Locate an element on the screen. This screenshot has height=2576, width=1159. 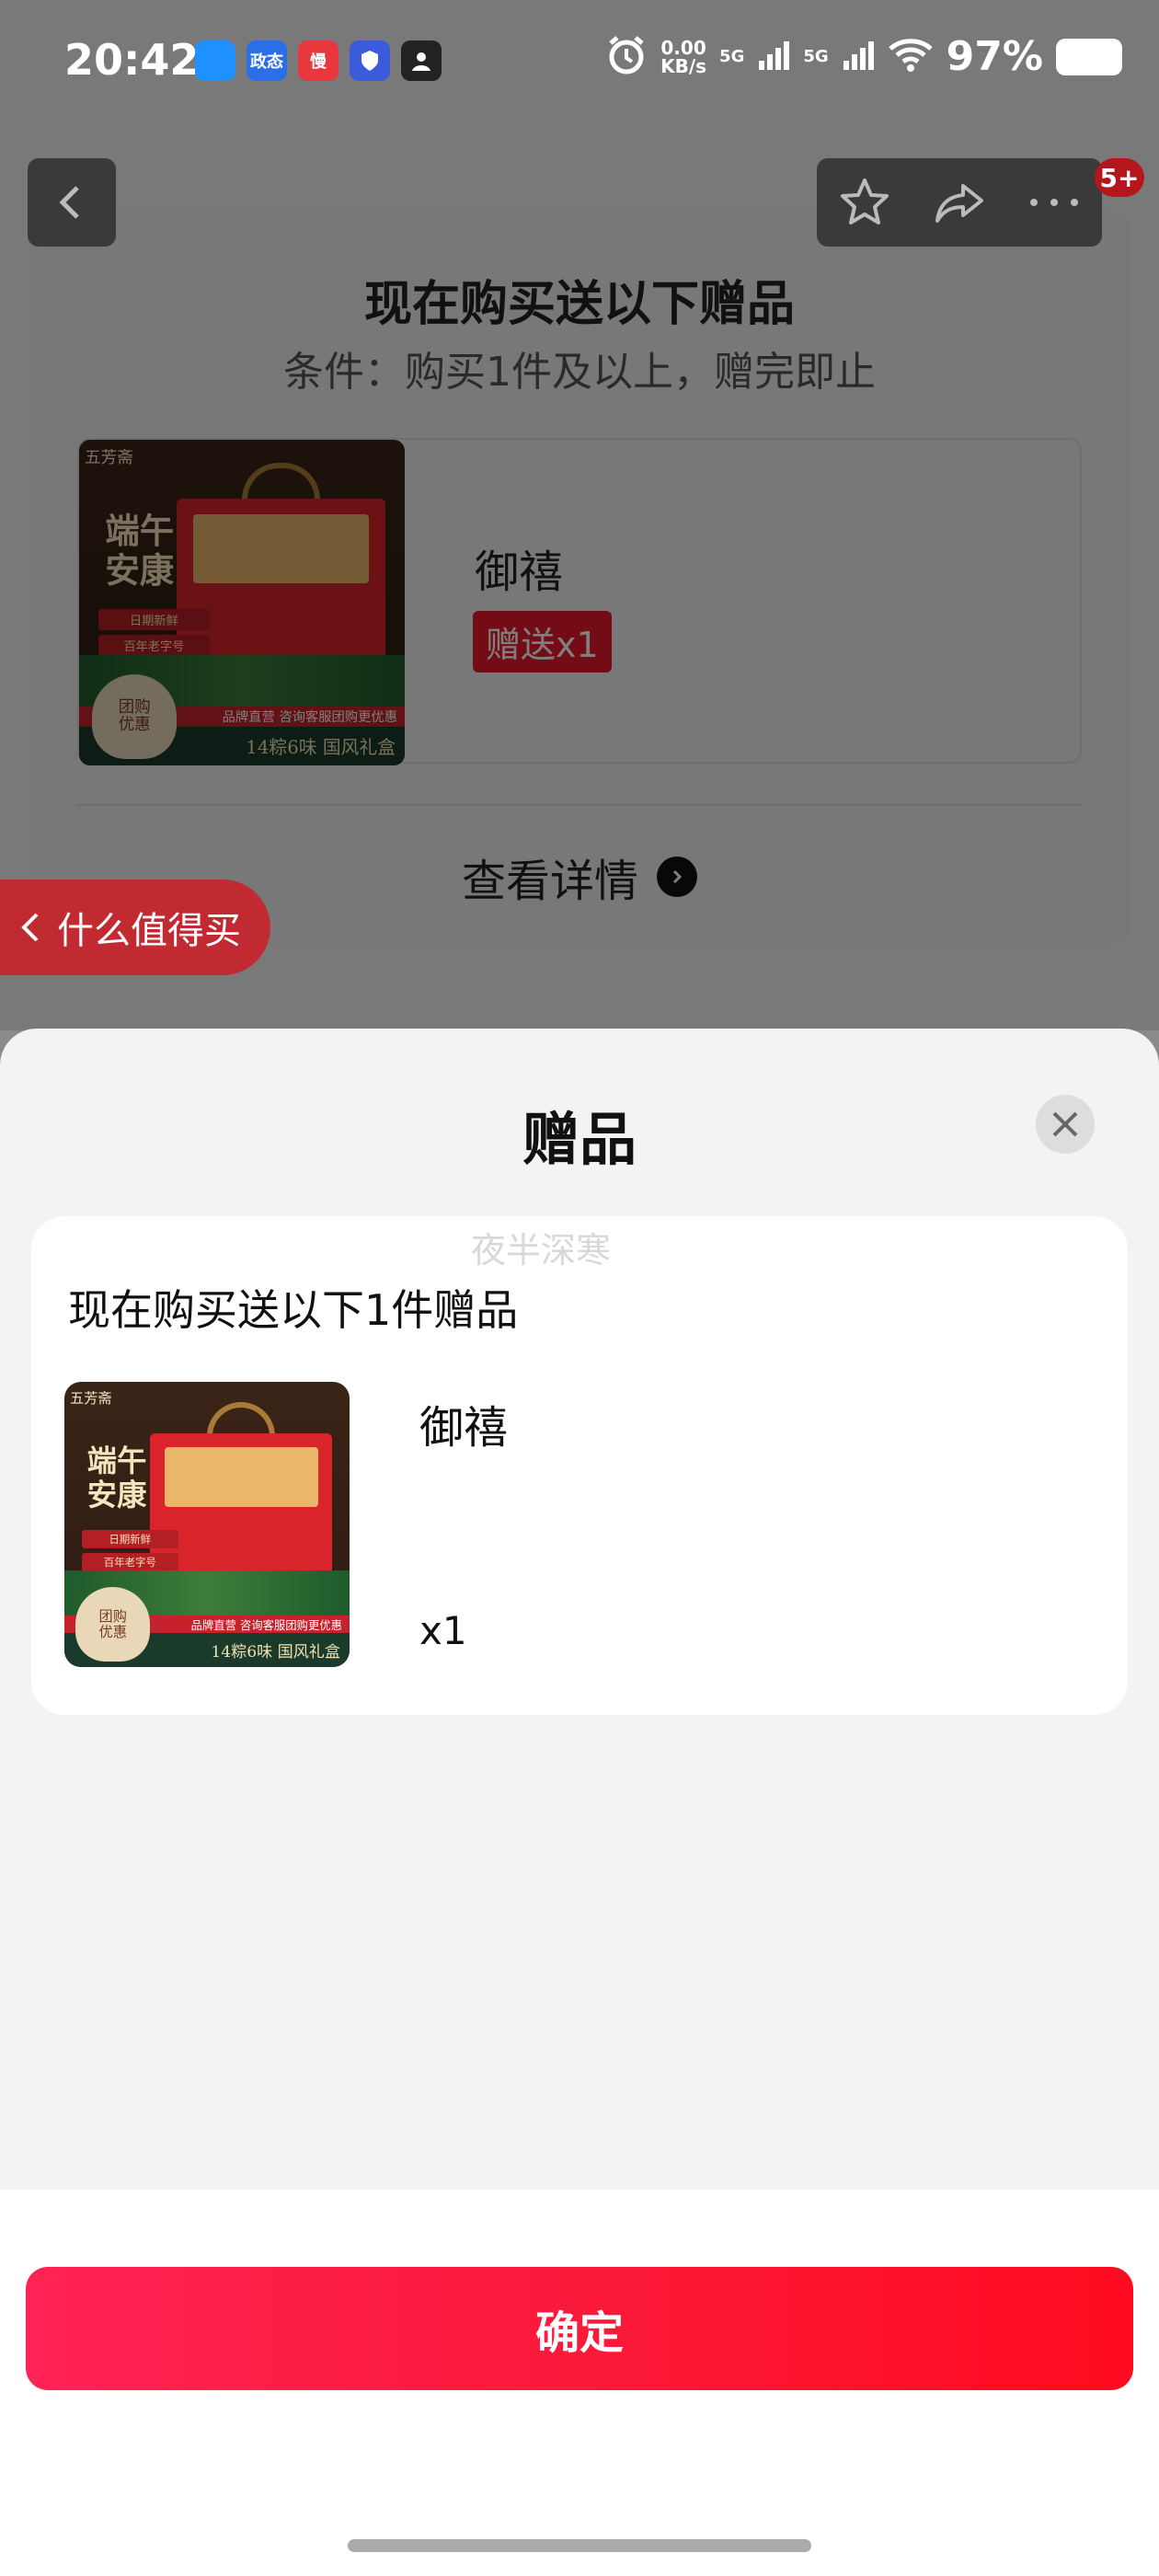
more-button is located at coordinates (1054, 202).